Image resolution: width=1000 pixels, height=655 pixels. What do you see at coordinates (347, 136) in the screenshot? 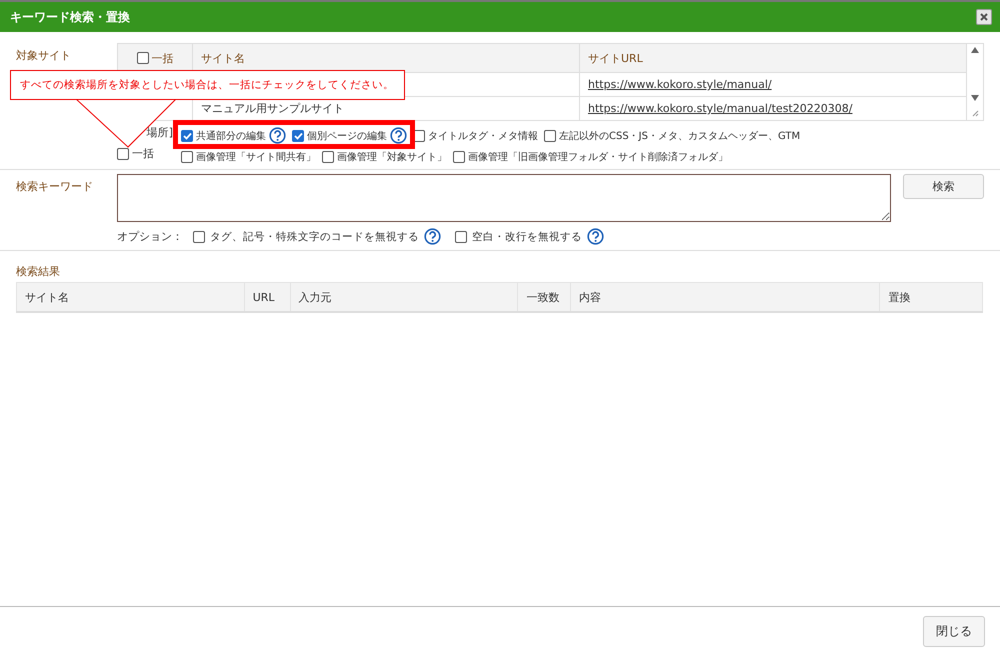
I see `option-label: 個別ページの編集` at bounding box center [347, 136].